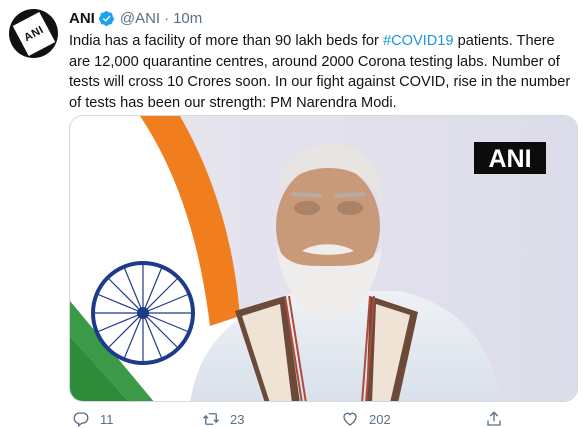  I want to click on like-count: 202, so click(380, 419).